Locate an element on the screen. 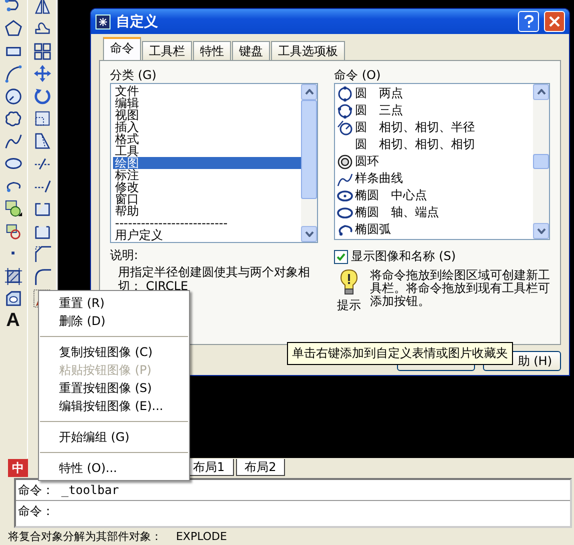 This screenshot has width=574, height=545. list-item: 圆 相切、相切、半径 is located at coordinates (435, 127).